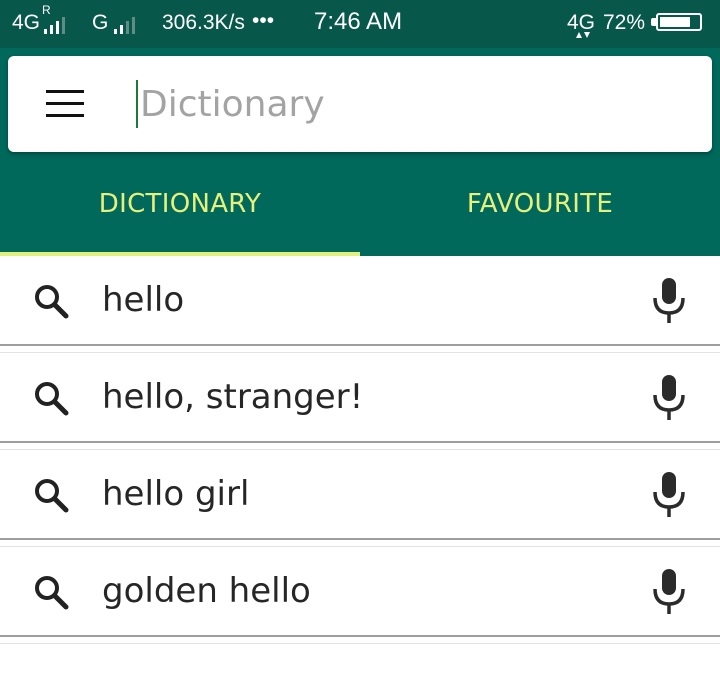  I want to click on network-speed: 306.3K/s, so click(203, 22).